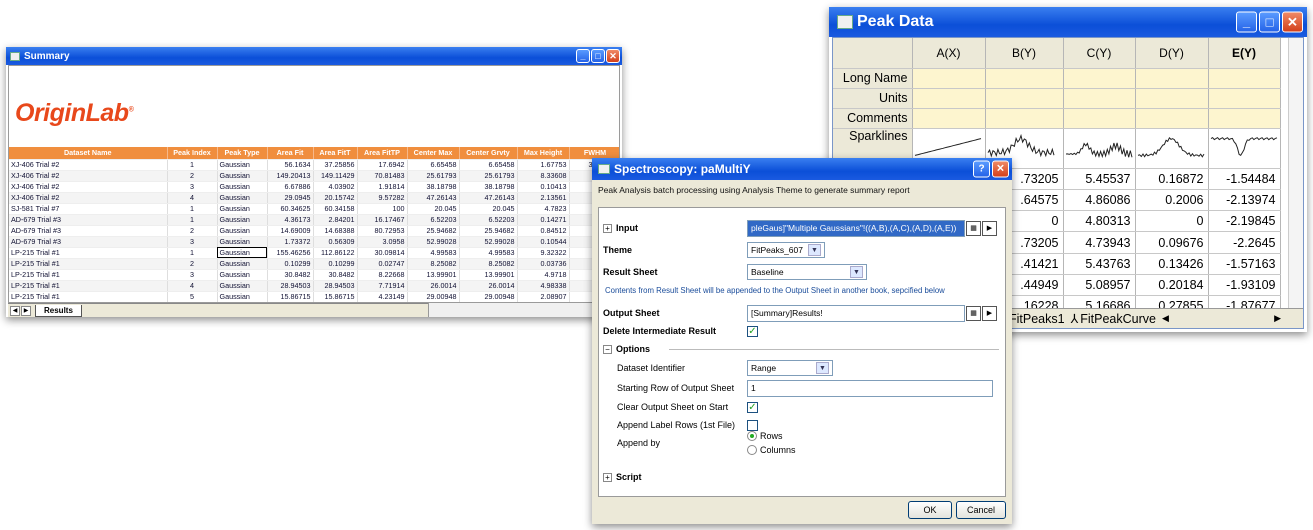 The width and height of the screenshot is (1313, 530). Describe the element at coordinates (1277, 318) in the screenshot. I see `scroll-right-icon: ▶` at that location.